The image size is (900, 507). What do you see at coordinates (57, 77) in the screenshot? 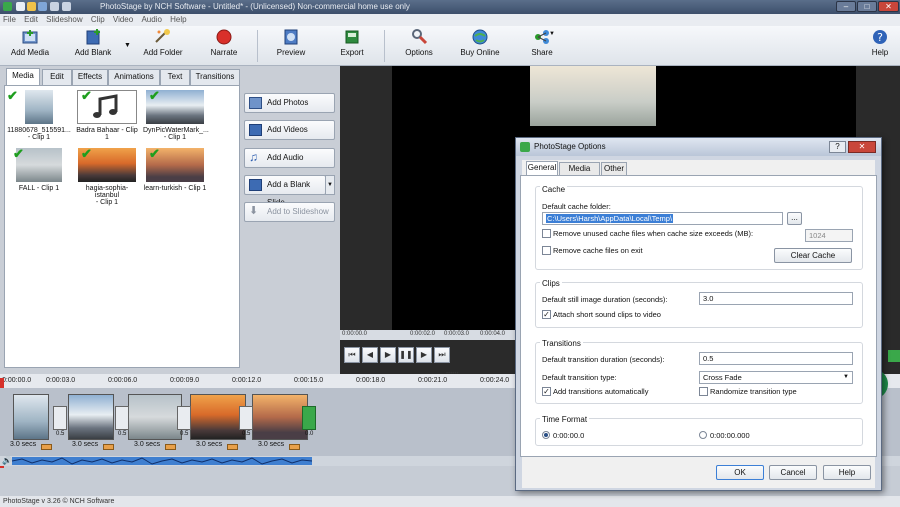
I see `tab-edit: Edit` at bounding box center [57, 77].